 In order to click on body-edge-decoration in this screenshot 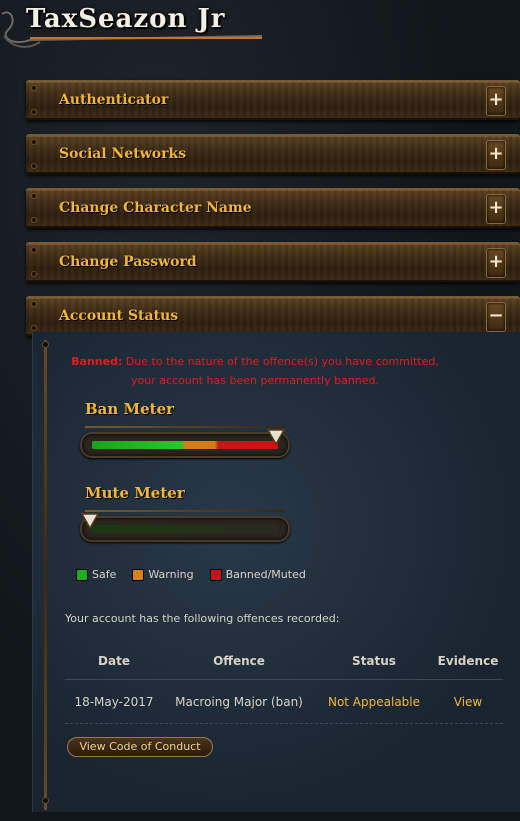, I will do `click(45, 575)`.